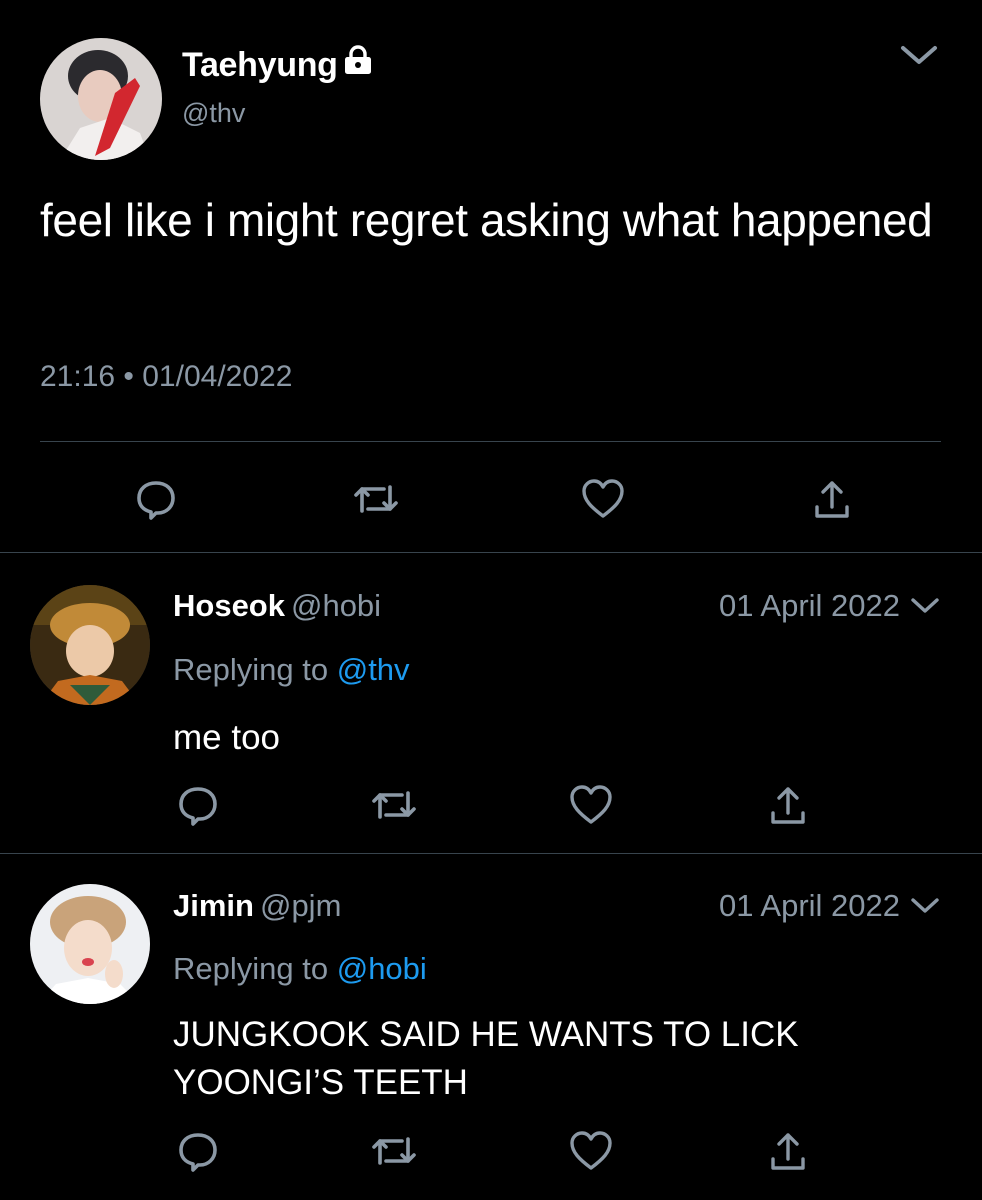 The width and height of the screenshot is (982, 1200). I want to click on replying-to-mention: @hobi, so click(382, 968).